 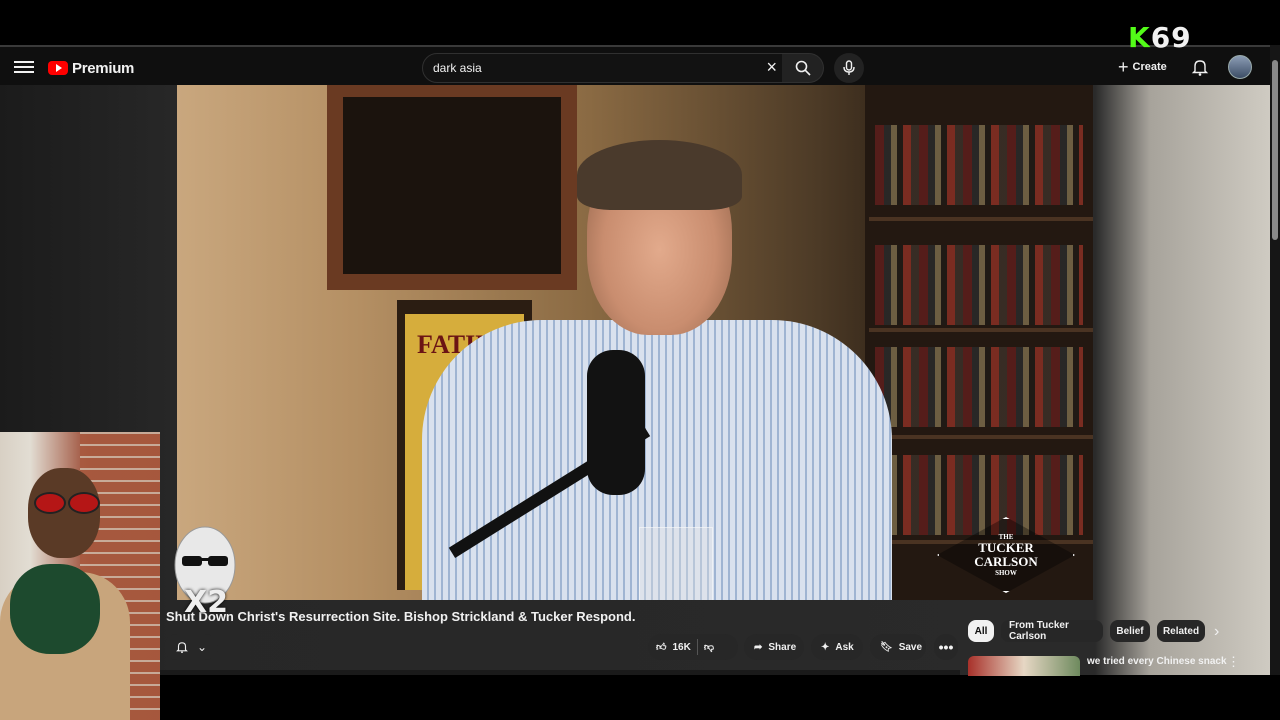 What do you see at coordinates (1240, 67) in the screenshot?
I see `account-avatar` at bounding box center [1240, 67].